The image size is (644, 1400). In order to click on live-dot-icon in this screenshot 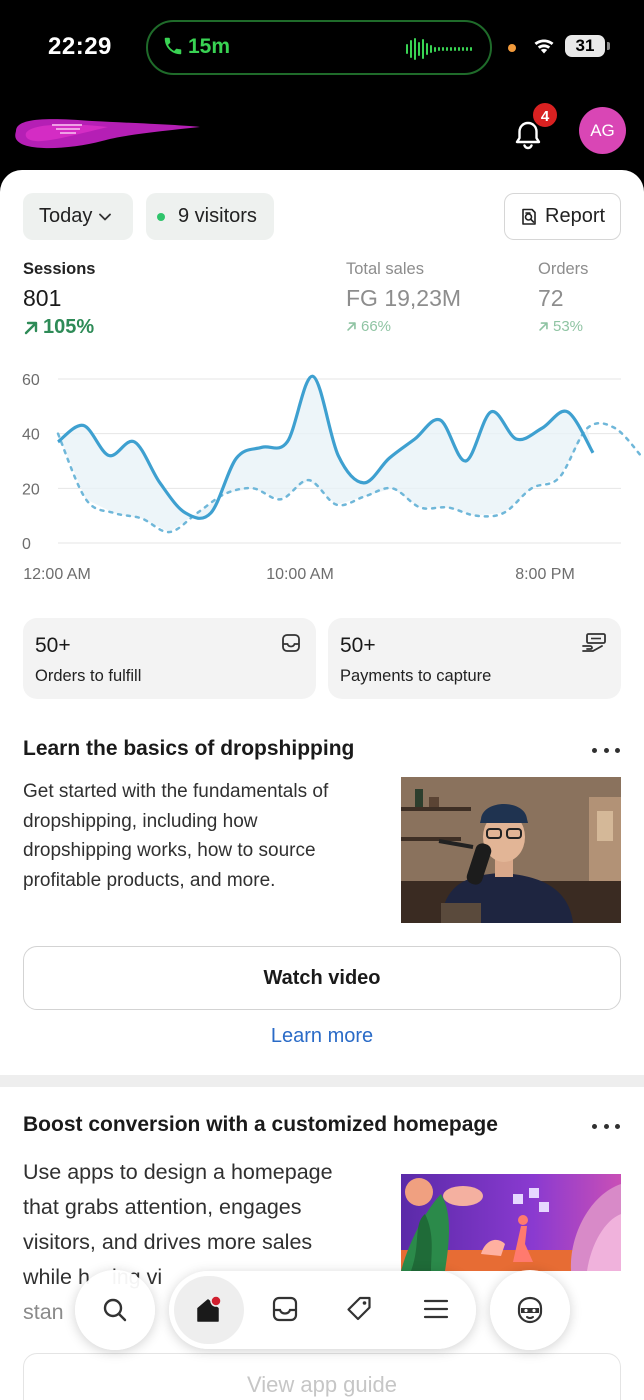, I will do `click(161, 216)`.